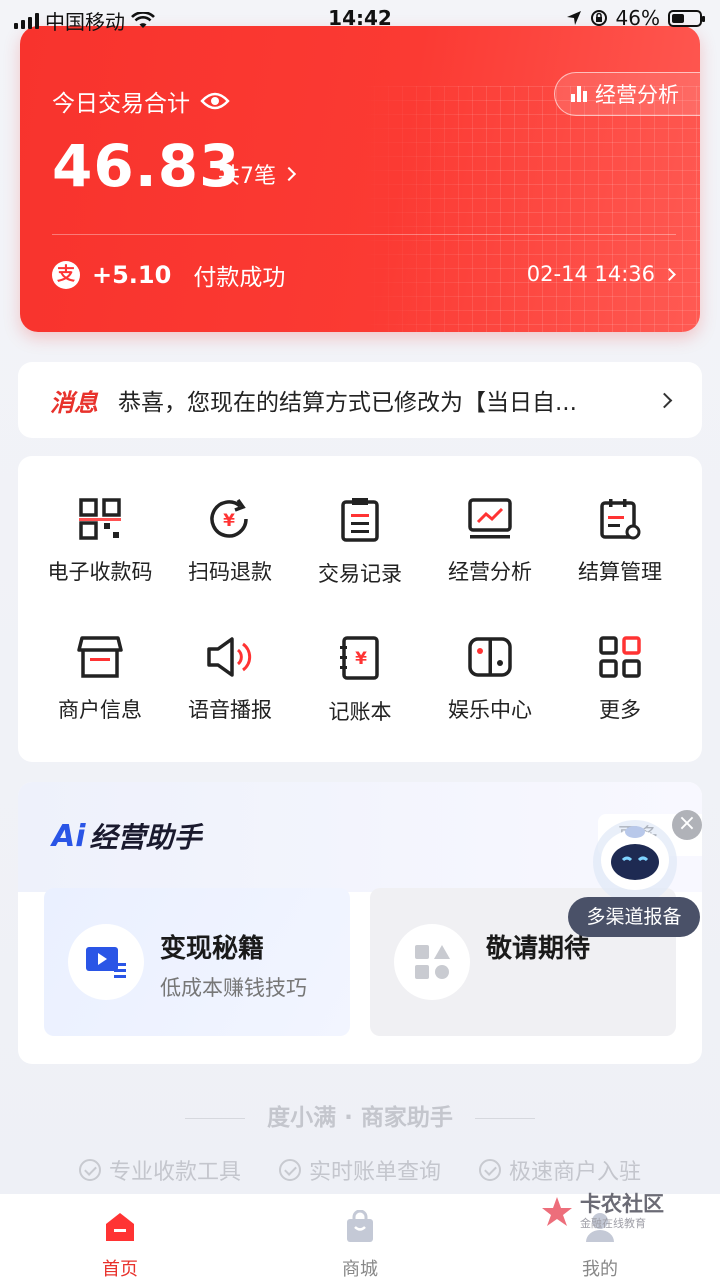 The width and height of the screenshot is (720, 1280). Describe the element at coordinates (530, 209) in the screenshot. I see `grid-decoration` at that location.